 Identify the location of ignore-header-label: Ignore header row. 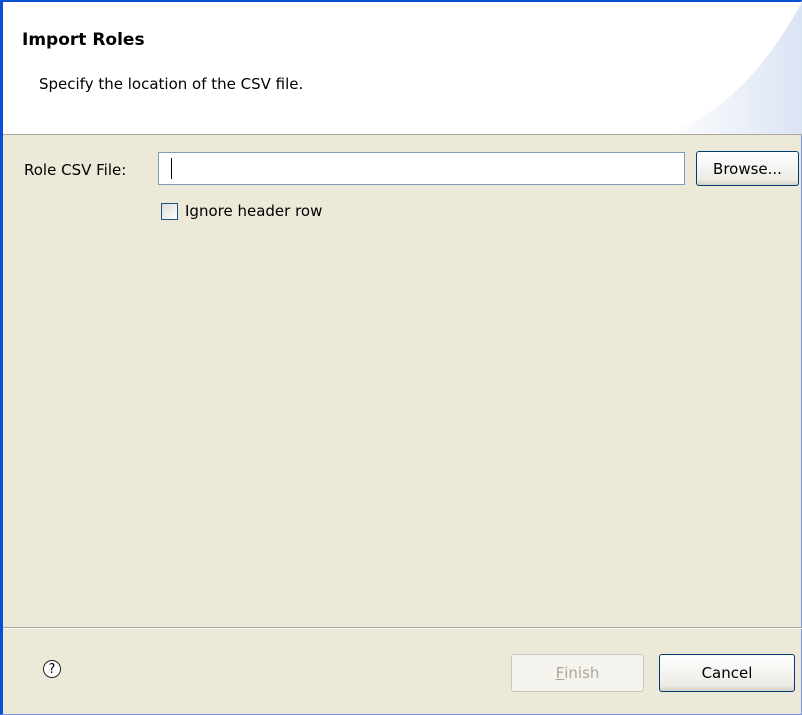
(254, 211).